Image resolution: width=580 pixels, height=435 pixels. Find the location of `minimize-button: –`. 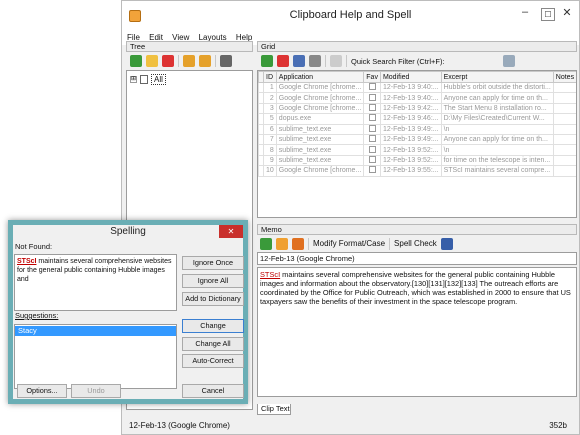

minimize-button: – is located at coordinates (525, 14).